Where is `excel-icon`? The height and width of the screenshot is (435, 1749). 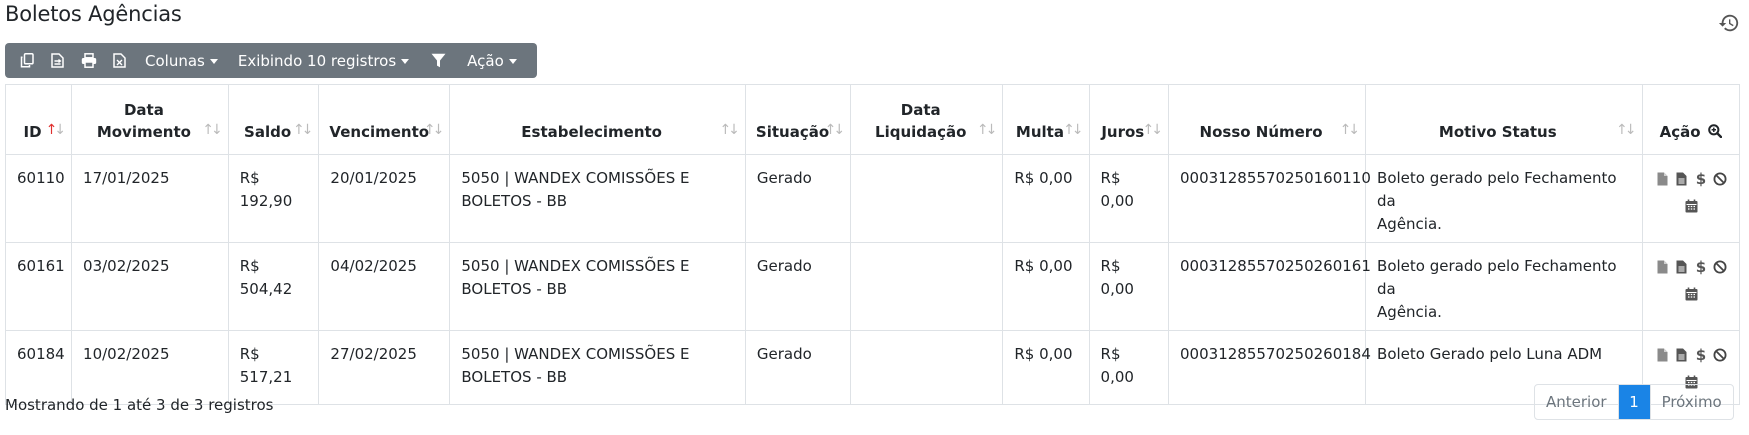 excel-icon is located at coordinates (119, 60).